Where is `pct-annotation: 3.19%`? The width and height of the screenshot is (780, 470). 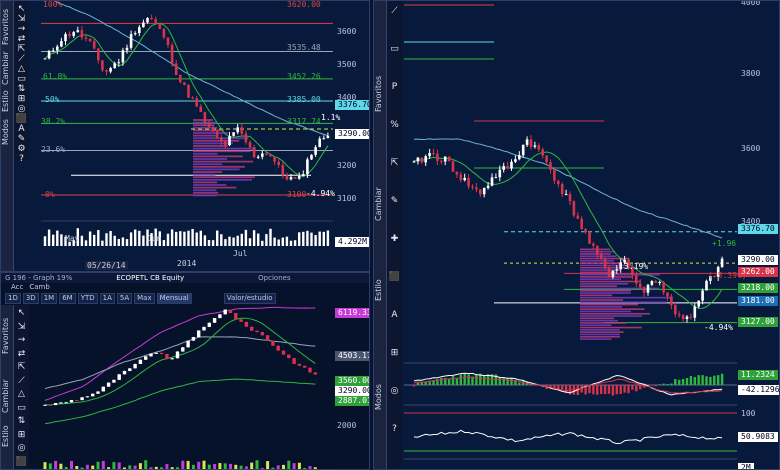
pct-annotation: 3.19% is located at coordinates (636, 266).